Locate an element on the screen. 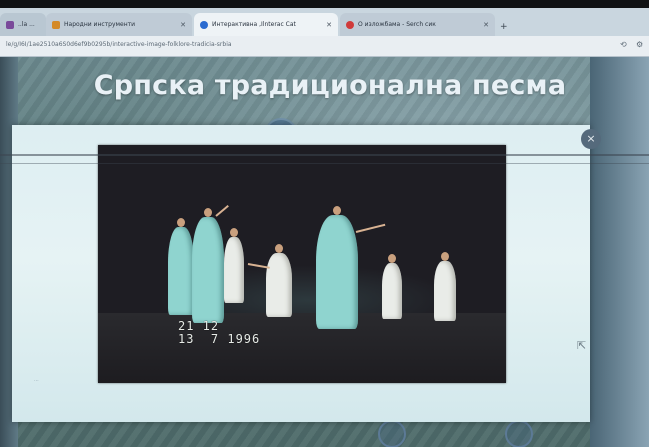 This screenshot has height=447, width=649. window-top-edge is located at coordinates (324, 4).